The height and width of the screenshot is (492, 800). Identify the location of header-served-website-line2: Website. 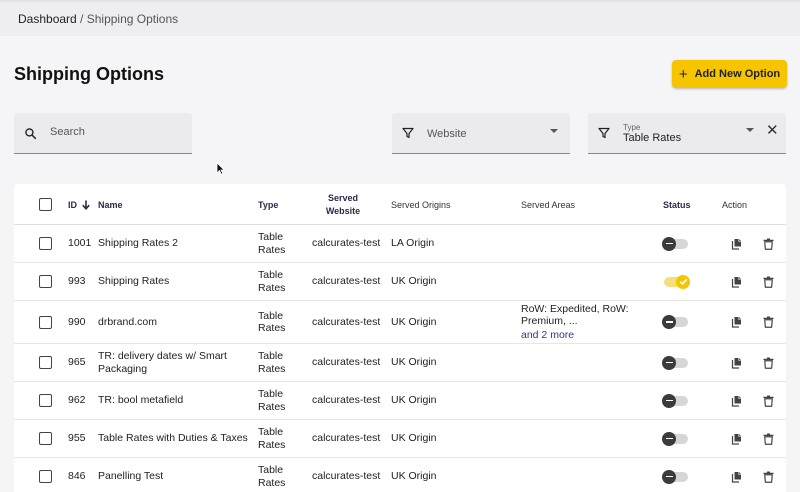
(343, 211).